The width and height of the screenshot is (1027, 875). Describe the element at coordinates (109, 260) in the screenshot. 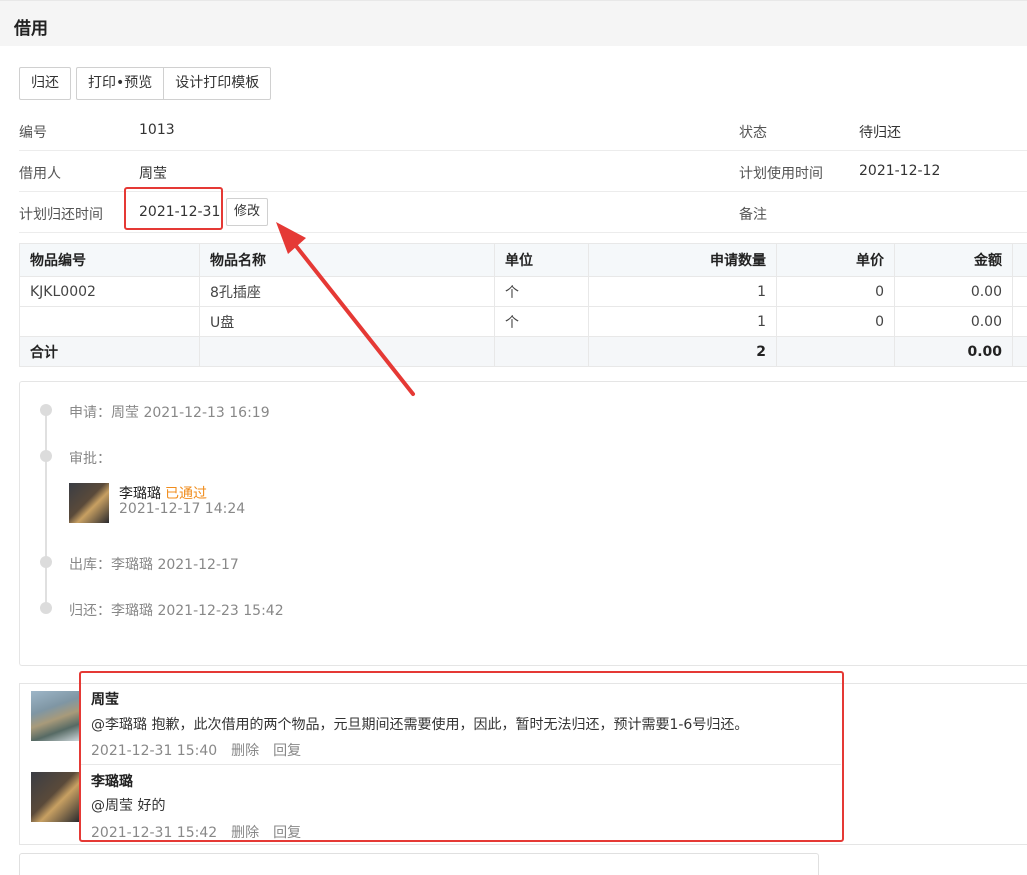

I see `col-item-code: 物品编号` at that location.